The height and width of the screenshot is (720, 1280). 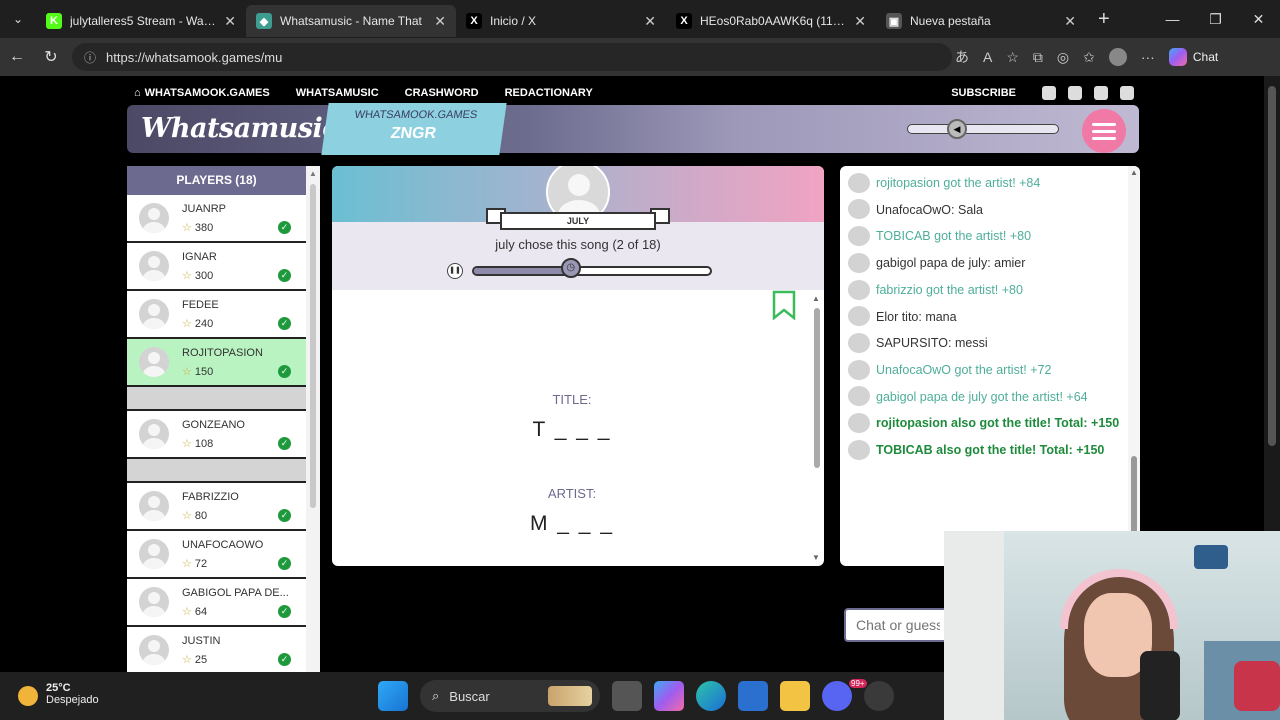 What do you see at coordinates (414, 129) in the screenshot?
I see `room-code-badge: WHATSAMOOK.GAMES ZNGR` at bounding box center [414, 129].